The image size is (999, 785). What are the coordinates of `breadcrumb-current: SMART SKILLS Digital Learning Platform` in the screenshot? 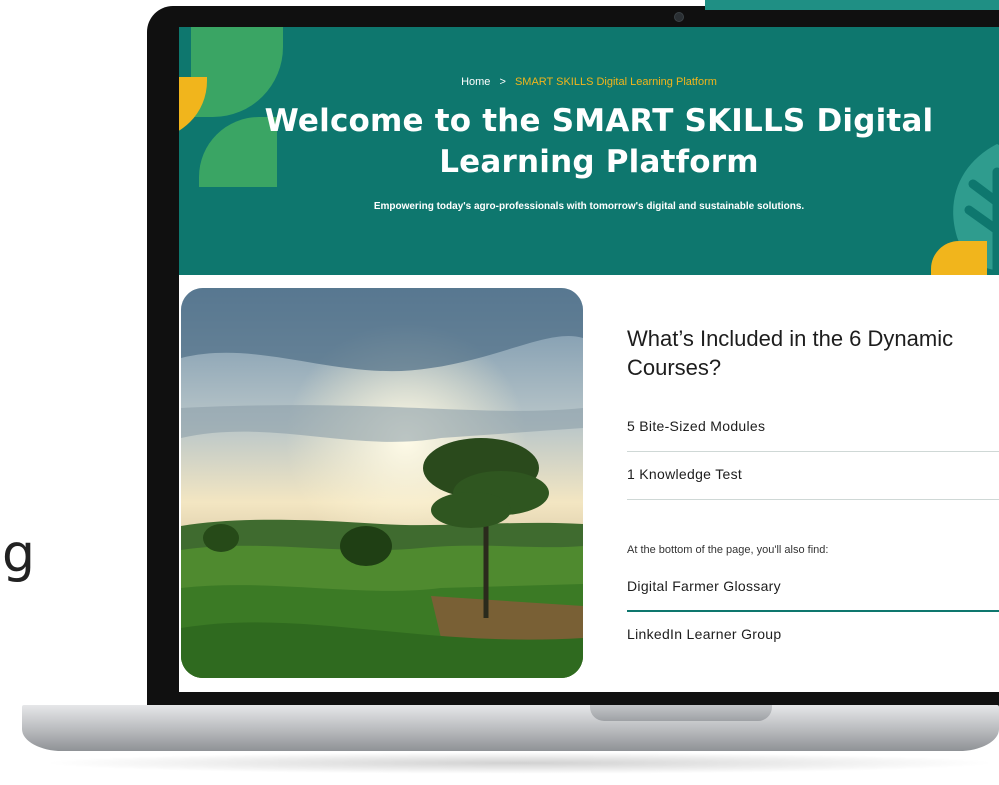 It's located at (615, 82).